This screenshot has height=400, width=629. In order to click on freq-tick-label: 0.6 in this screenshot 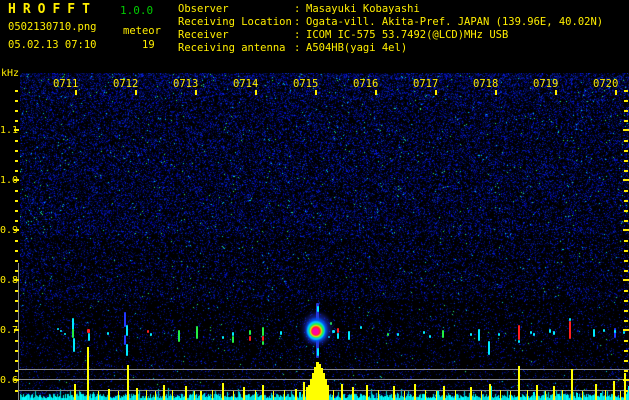, I will do `click(9, 380)`.